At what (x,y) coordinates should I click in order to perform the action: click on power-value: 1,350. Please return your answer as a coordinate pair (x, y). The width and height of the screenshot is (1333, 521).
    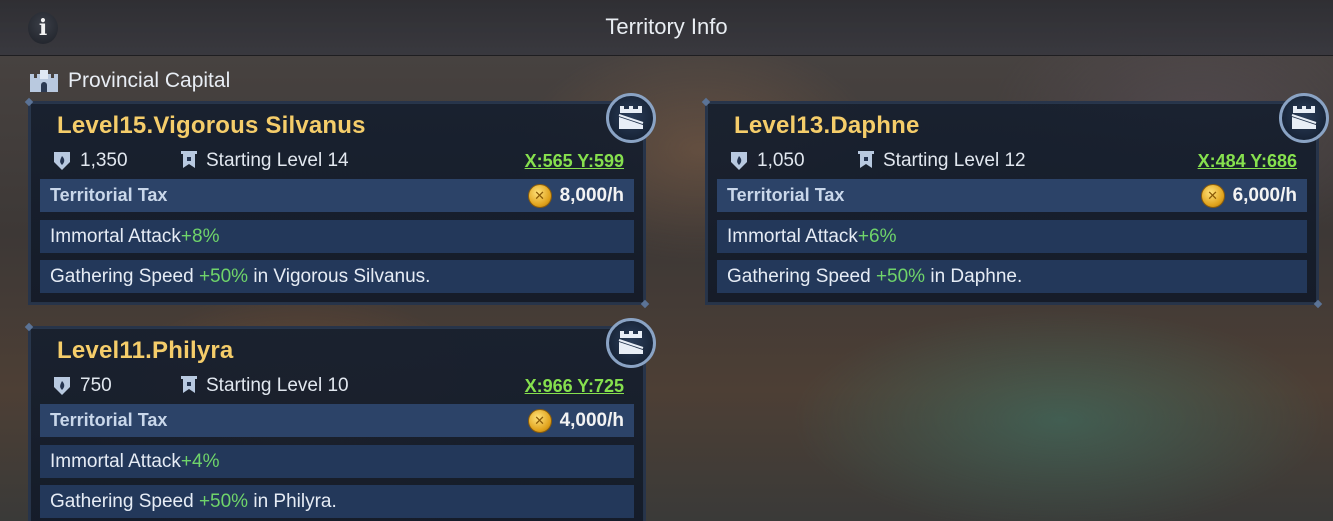
    Looking at the image, I should click on (104, 160).